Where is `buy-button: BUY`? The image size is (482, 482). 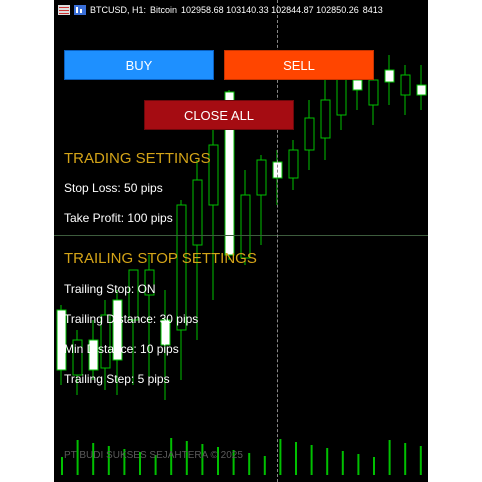 buy-button: BUY is located at coordinates (139, 65).